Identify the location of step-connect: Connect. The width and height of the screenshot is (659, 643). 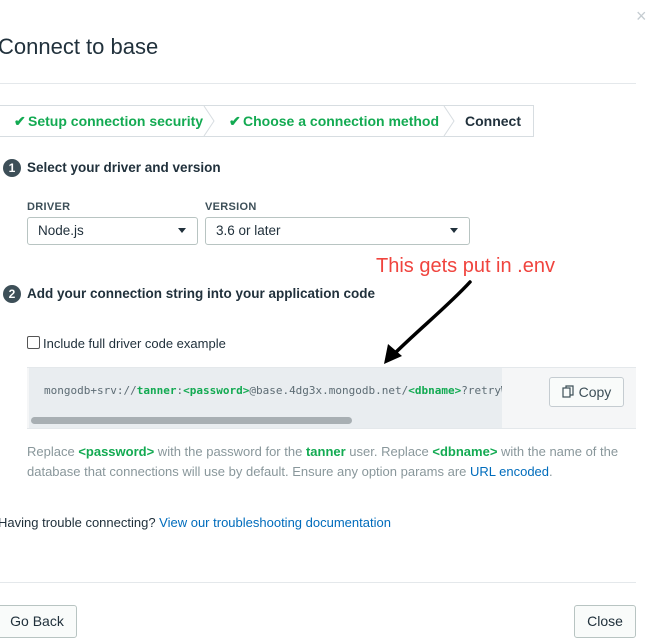
(493, 121).